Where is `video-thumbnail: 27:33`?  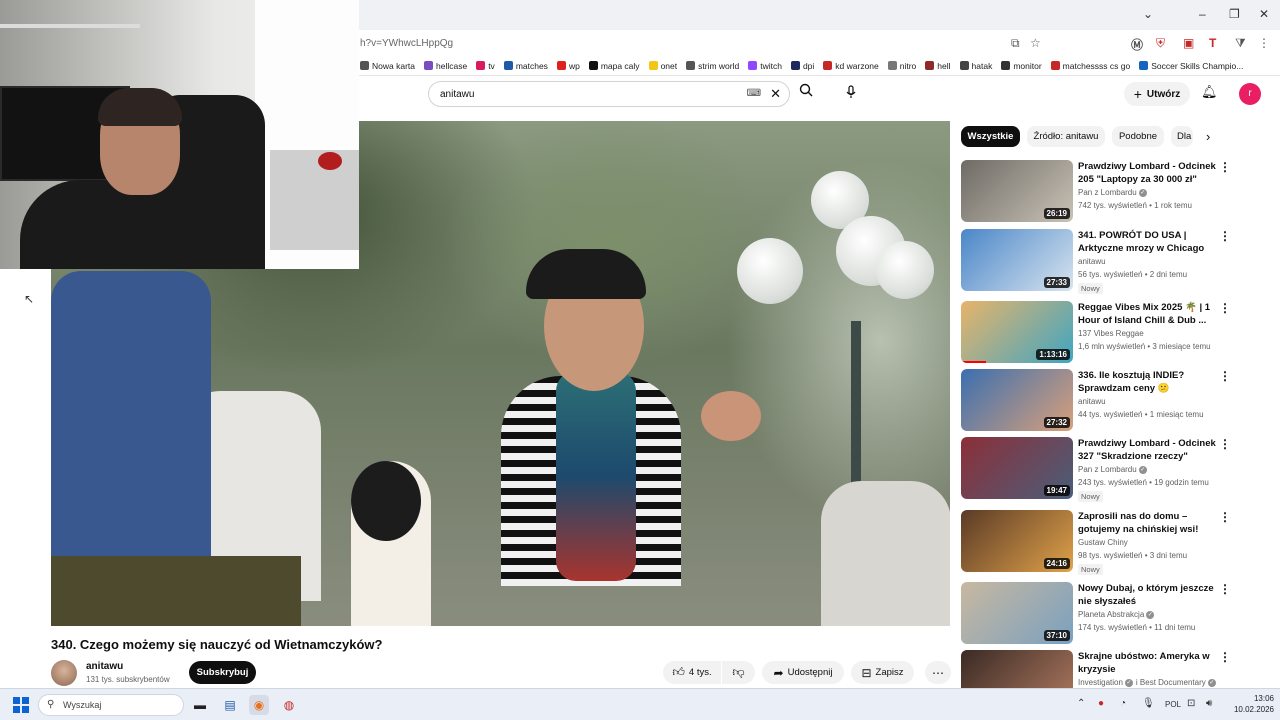
video-thumbnail: 27:33 is located at coordinates (1017, 260).